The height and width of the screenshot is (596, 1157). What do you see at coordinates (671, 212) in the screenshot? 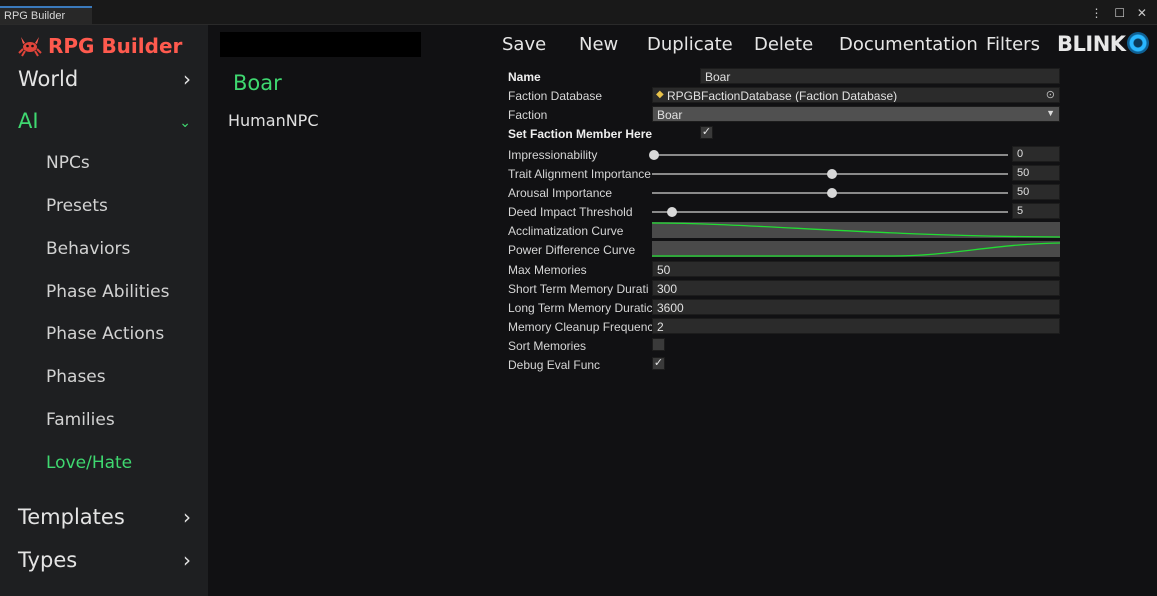
I see `deed-impact-slider-knob` at bounding box center [671, 212].